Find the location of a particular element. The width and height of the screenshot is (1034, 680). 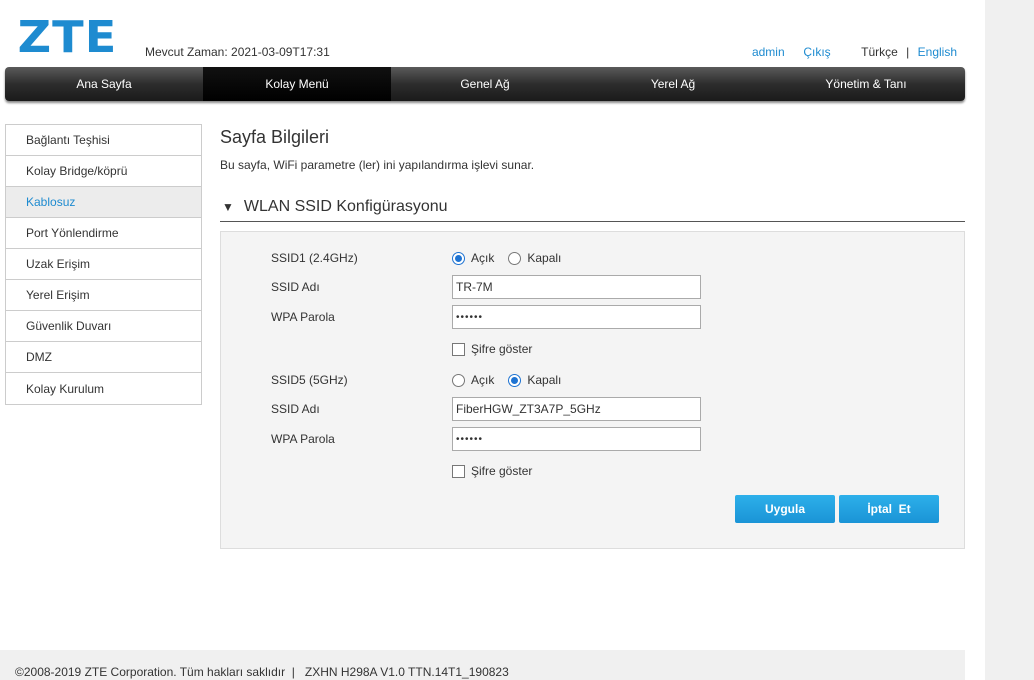

ssid5-row: SSID5 (5GHz) Açık Kapalı is located at coordinates (592, 380).